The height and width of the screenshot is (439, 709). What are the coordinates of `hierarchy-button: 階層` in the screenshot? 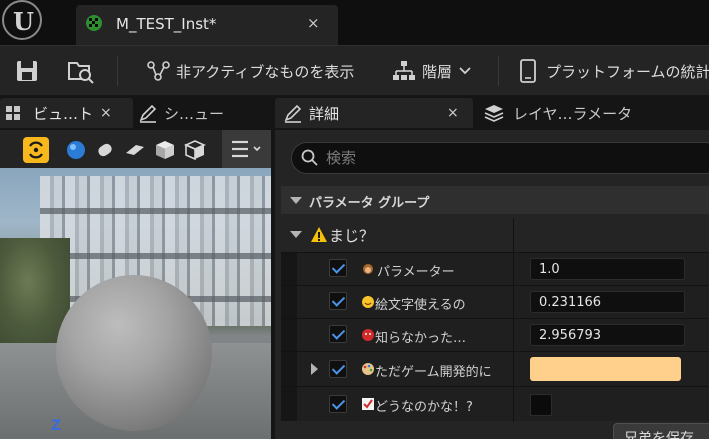 It's located at (432, 71).